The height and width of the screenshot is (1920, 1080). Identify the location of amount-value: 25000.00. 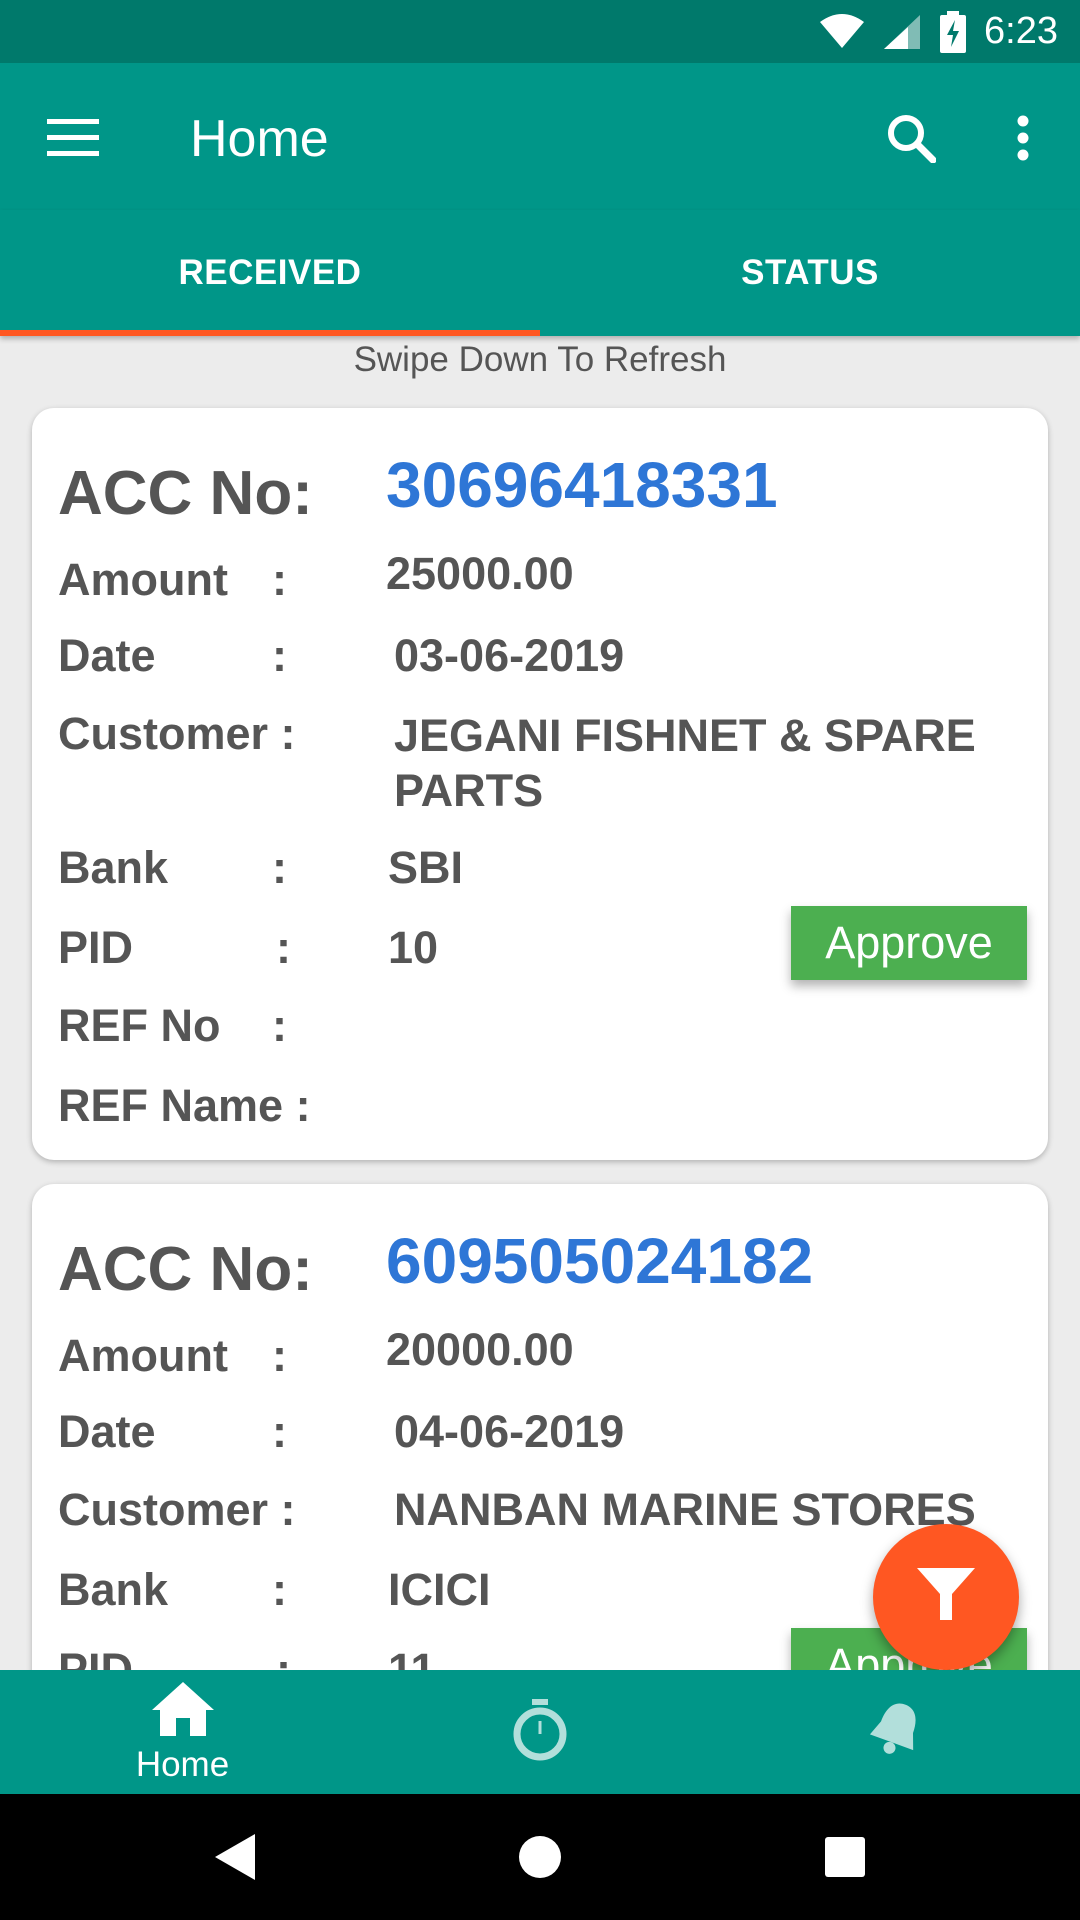
(480, 573).